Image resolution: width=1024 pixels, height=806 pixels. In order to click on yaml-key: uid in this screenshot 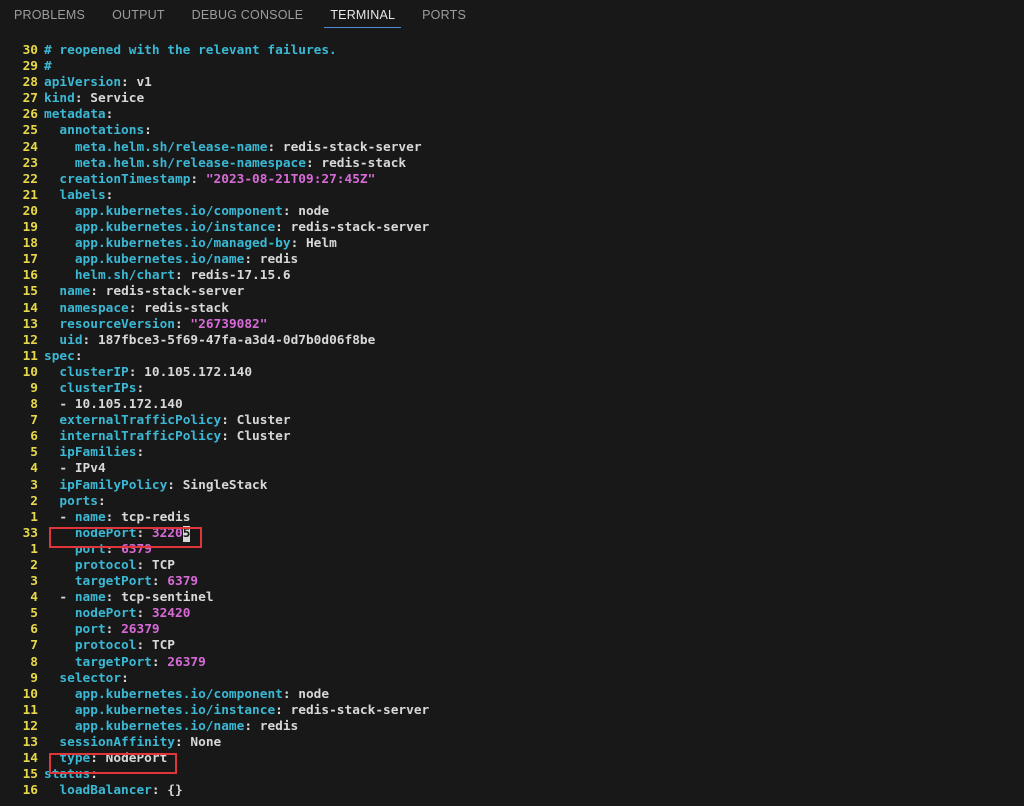, I will do `click(71, 340)`.